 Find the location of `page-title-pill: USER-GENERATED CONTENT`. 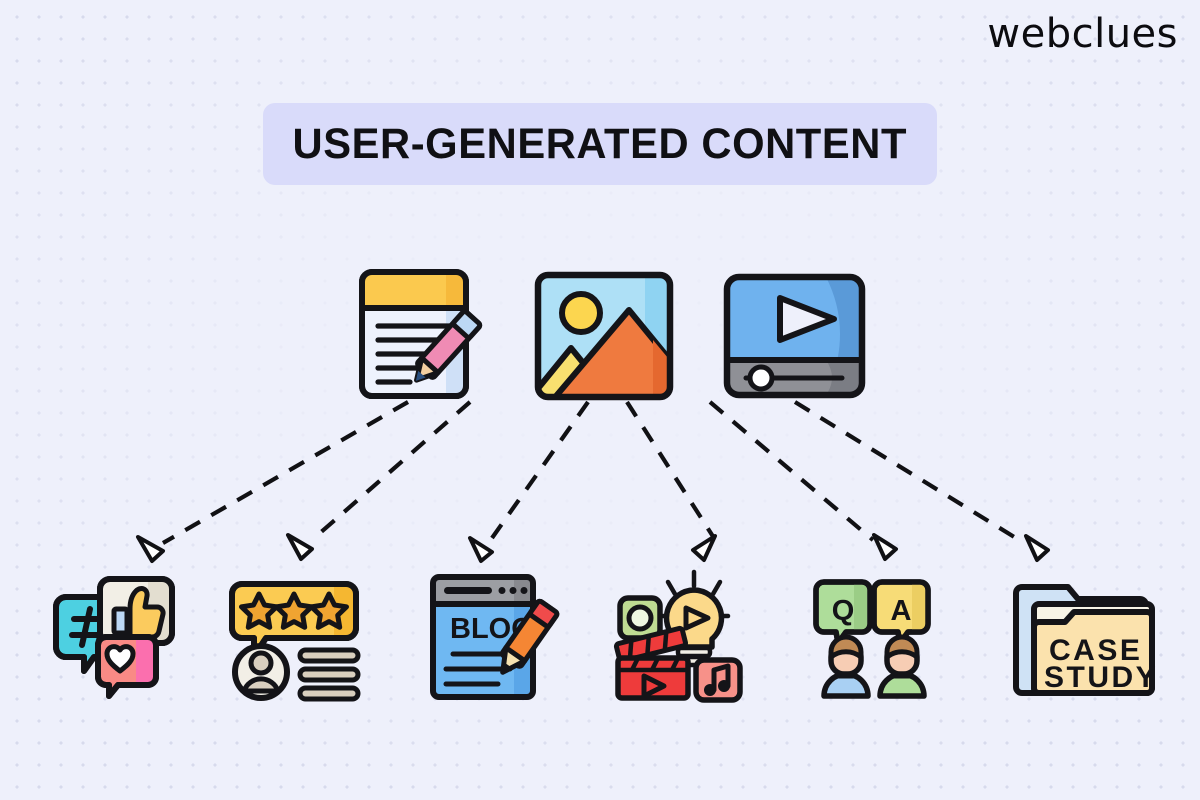

page-title-pill: USER-GENERATED CONTENT is located at coordinates (600, 144).